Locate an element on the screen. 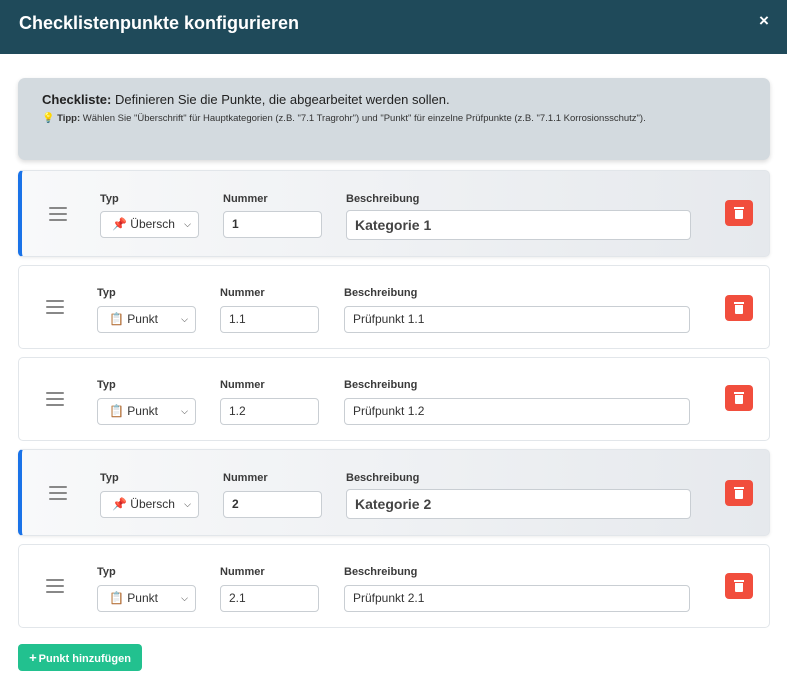  number-input: 1 is located at coordinates (272, 224).